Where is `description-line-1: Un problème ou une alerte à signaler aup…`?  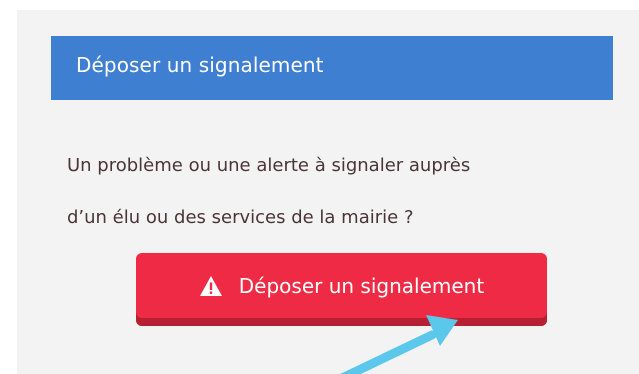
description-line-1: Un problème ou une alerte à signaler aup… is located at coordinates (269, 165).